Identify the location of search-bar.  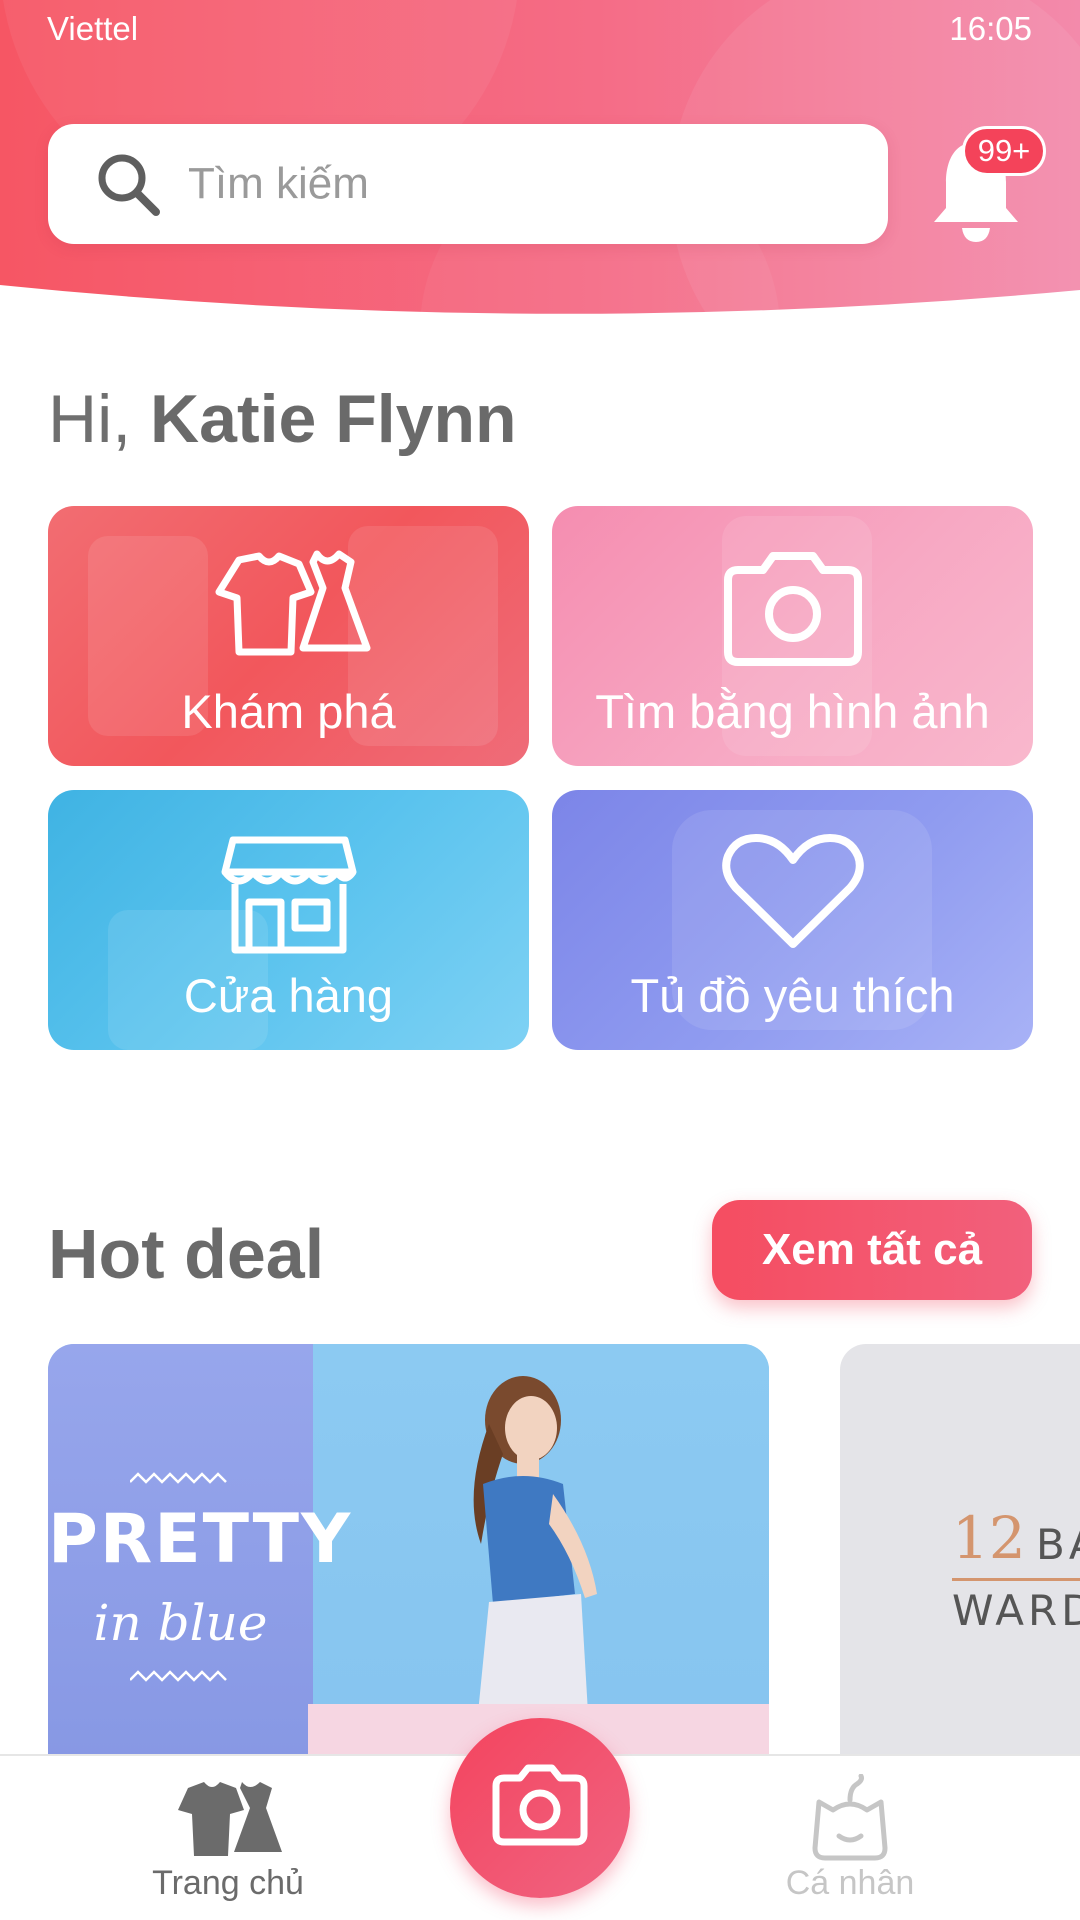
(468, 184).